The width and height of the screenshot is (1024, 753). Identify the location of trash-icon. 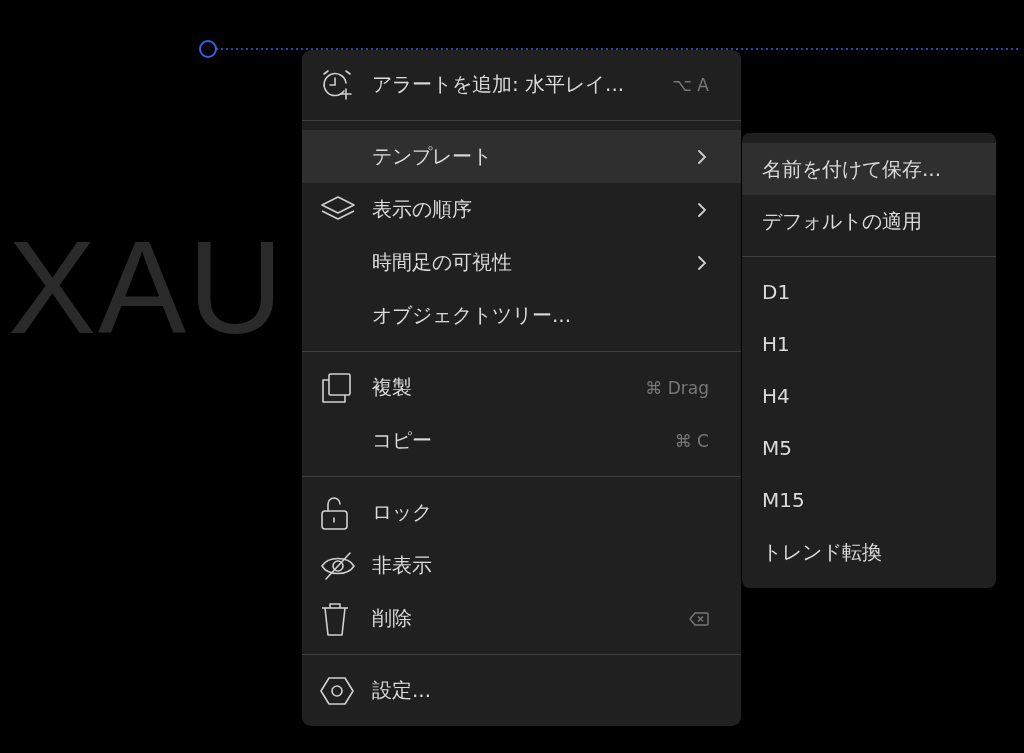
(335, 618).